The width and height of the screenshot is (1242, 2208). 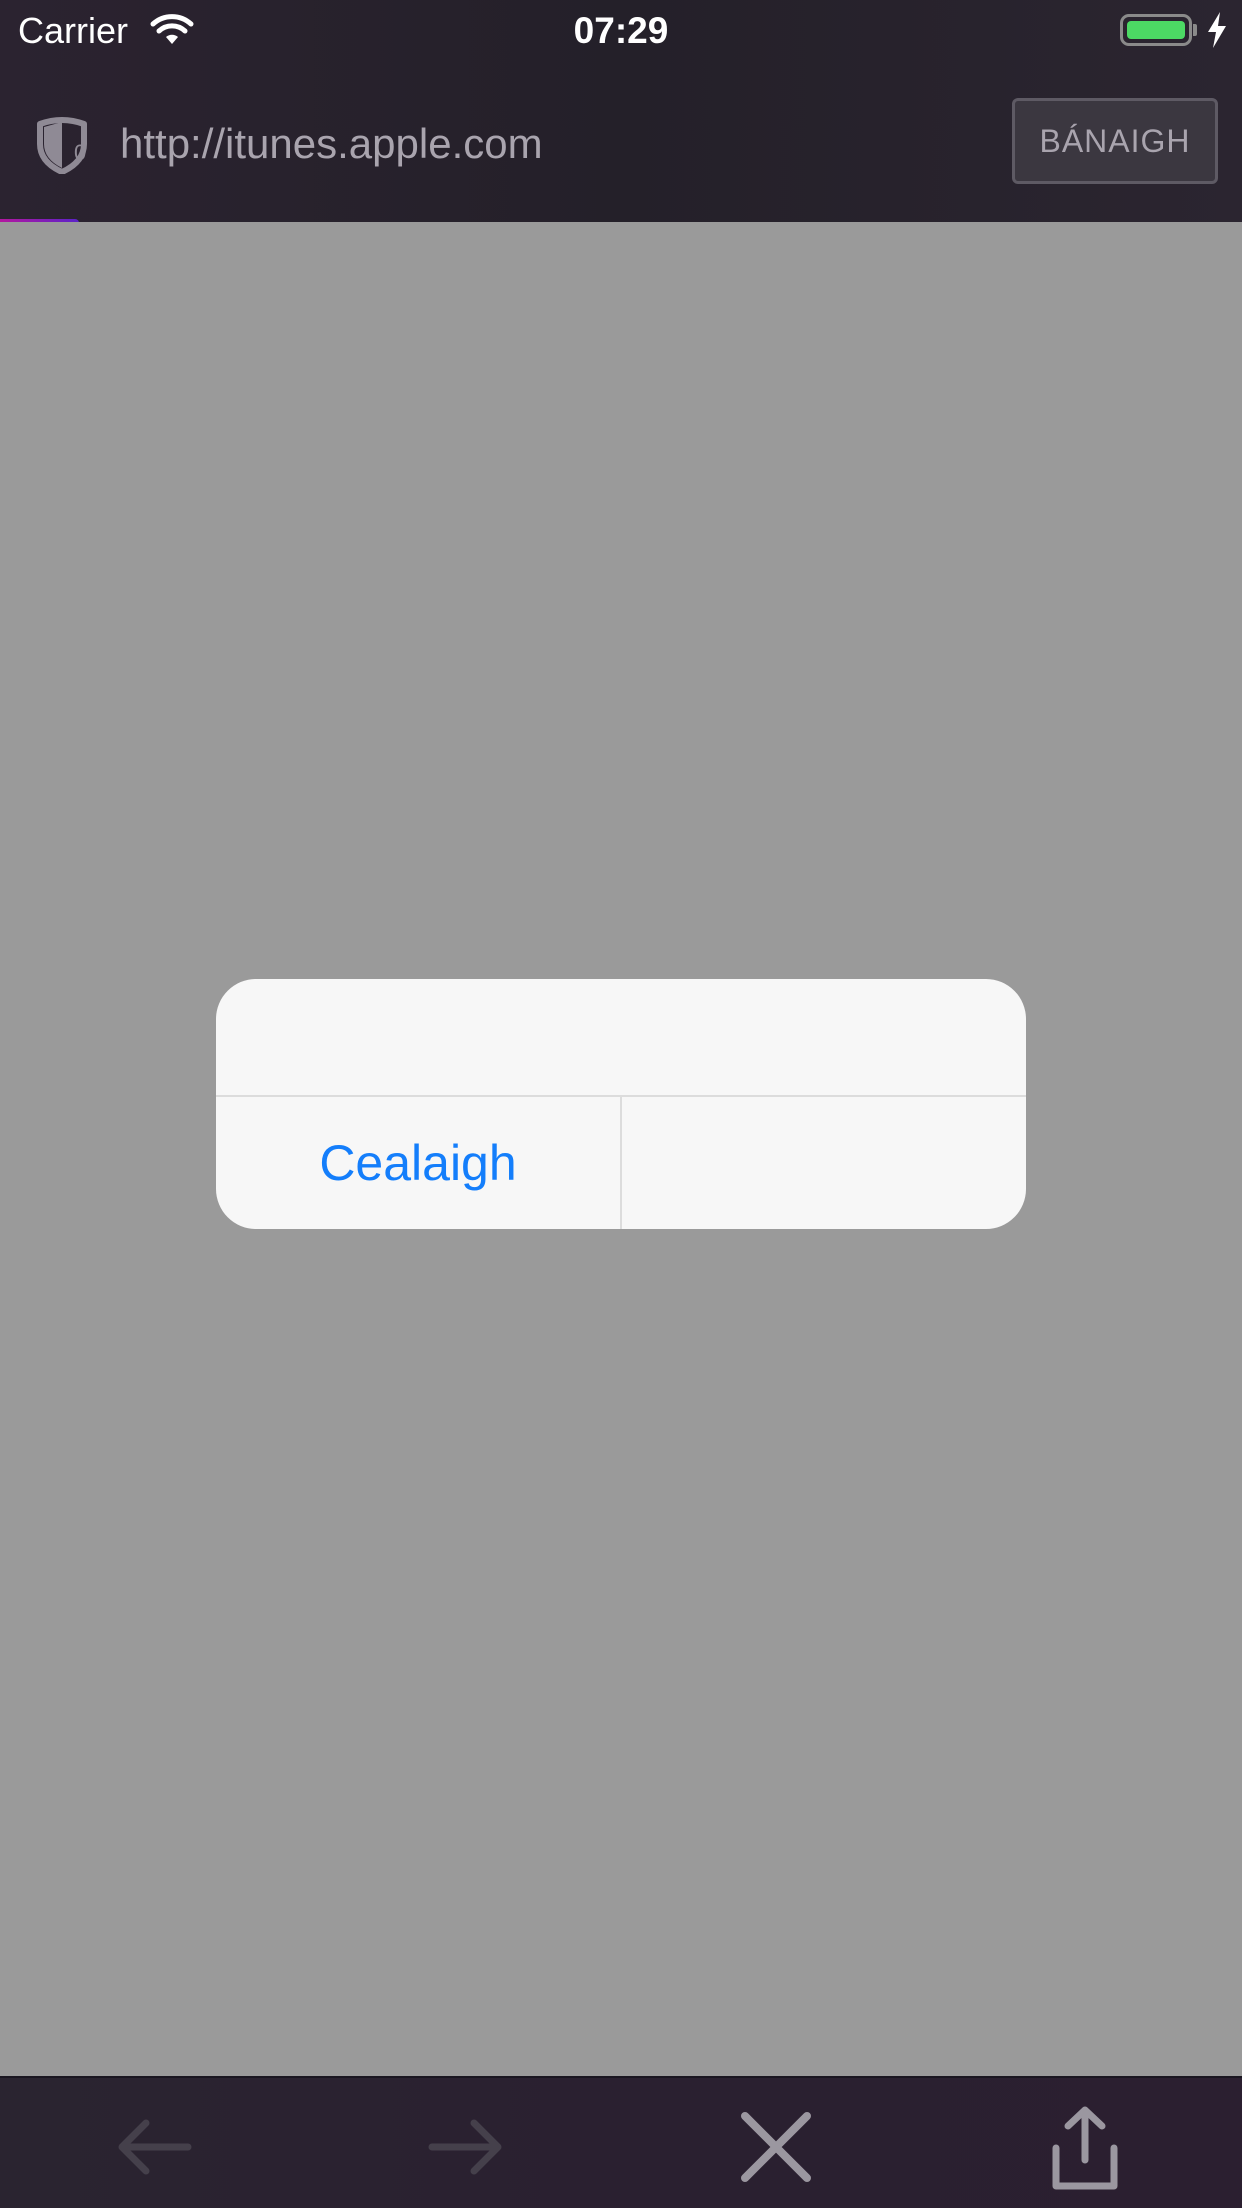 I want to click on back-button, so click(x=155, y=2147).